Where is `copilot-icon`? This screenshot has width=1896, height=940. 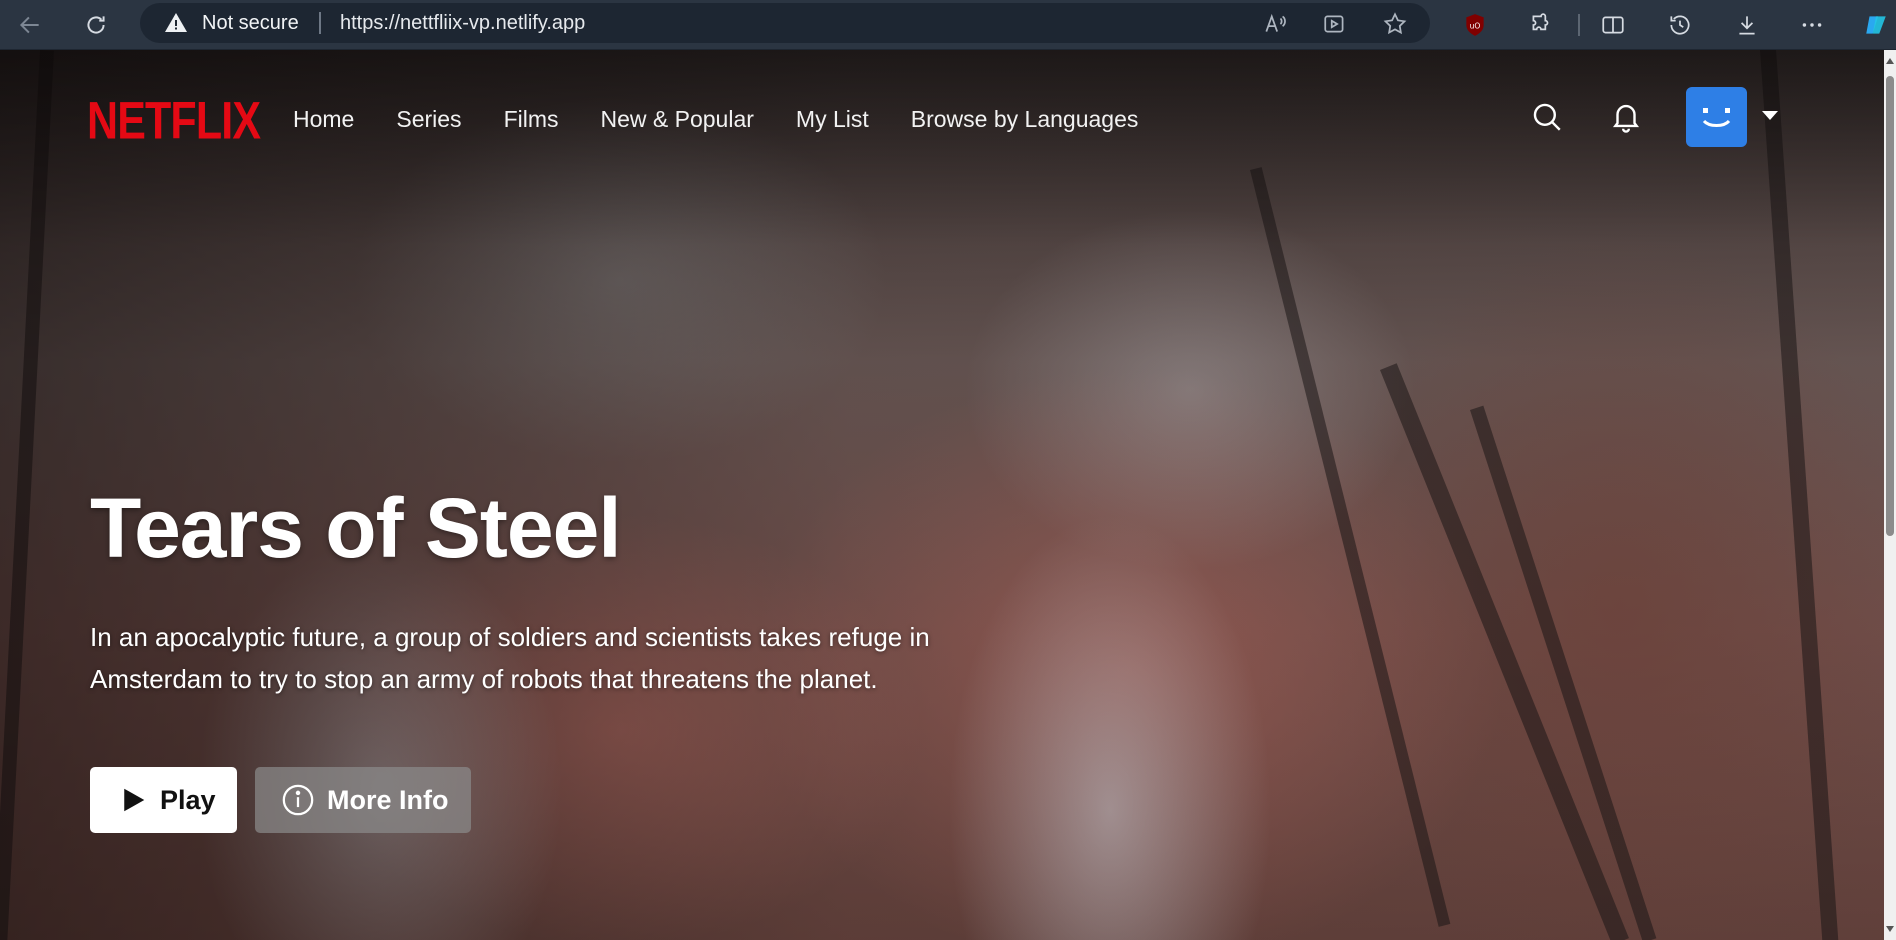 copilot-icon is located at coordinates (1876, 25).